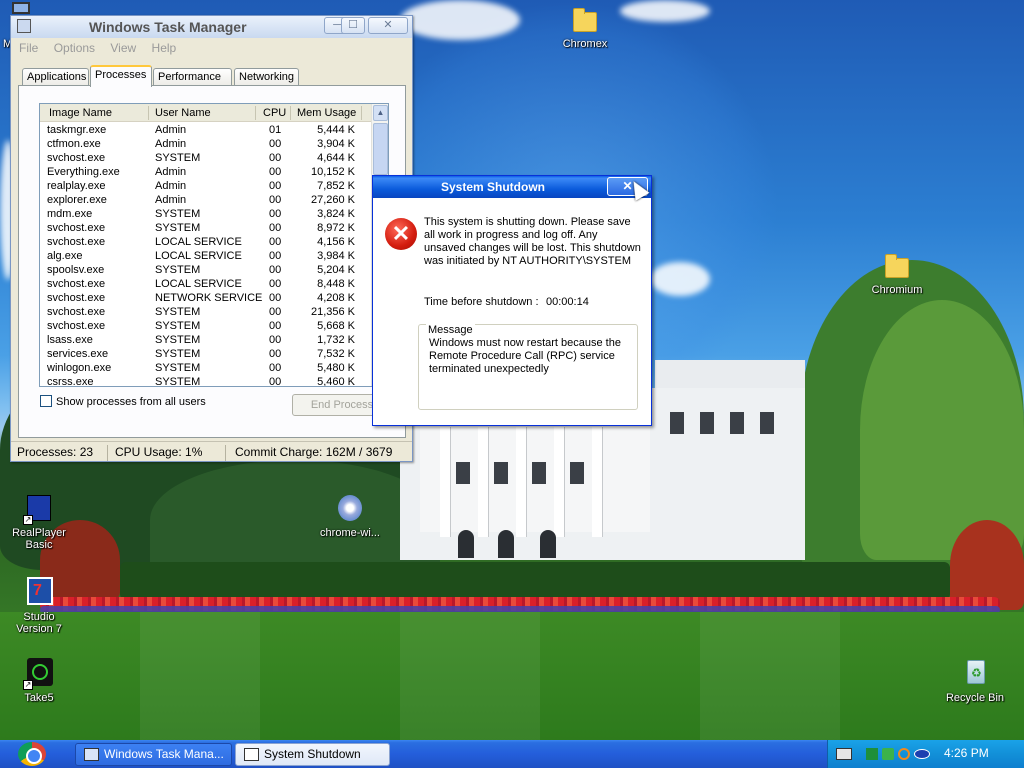  I want to click on table-row: svchost.exe LOCAL SERVICE 00 4,156 K, so click(206, 243).